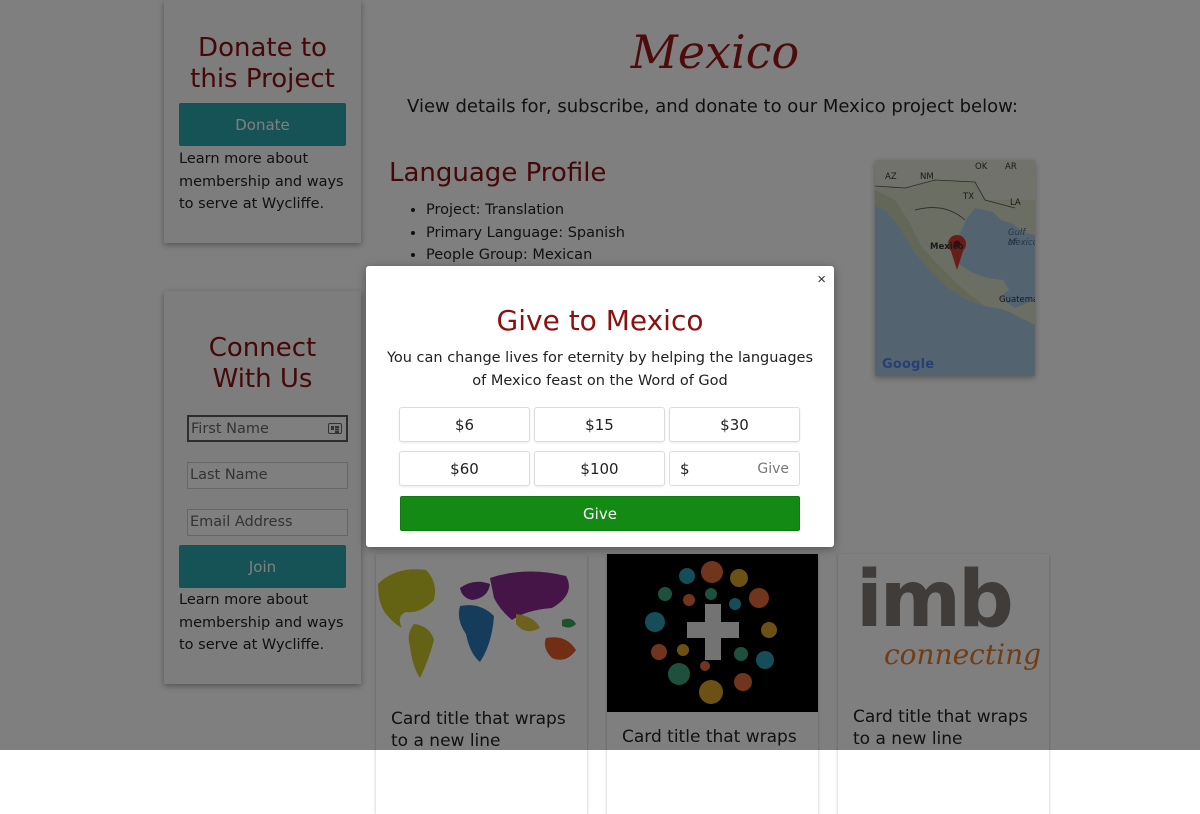 Image resolution: width=1200 pixels, height=814 pixels. Describe the element at coordinates (600, 513) in the screenshot. I see `give-button: Give` at that location.